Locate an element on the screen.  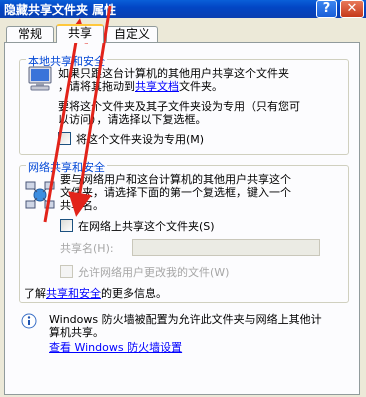
tab-customize: 自定义 is located at coordinates (132, 34).